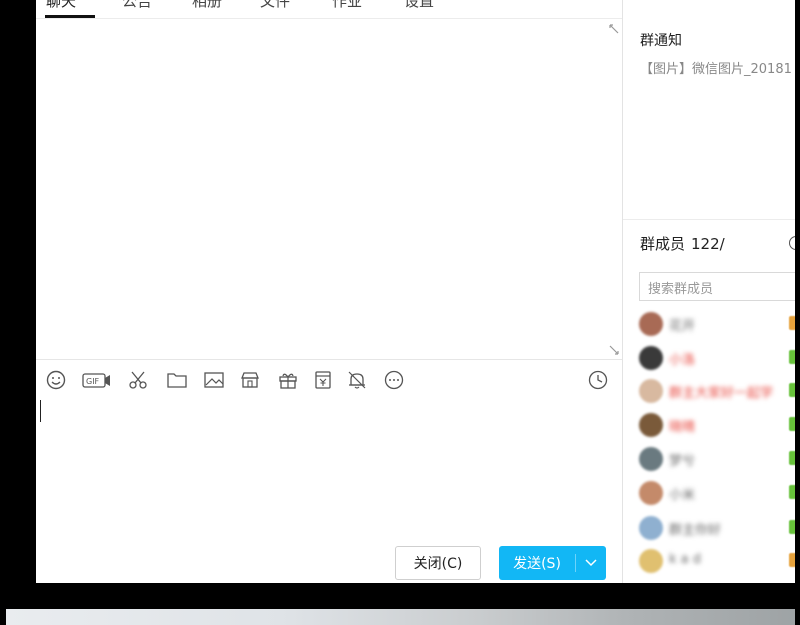 The image size is (800, 625). Describe the element at coordinates (682, 461) in the screenshot. I see `member-name: 梦兮` at that location.